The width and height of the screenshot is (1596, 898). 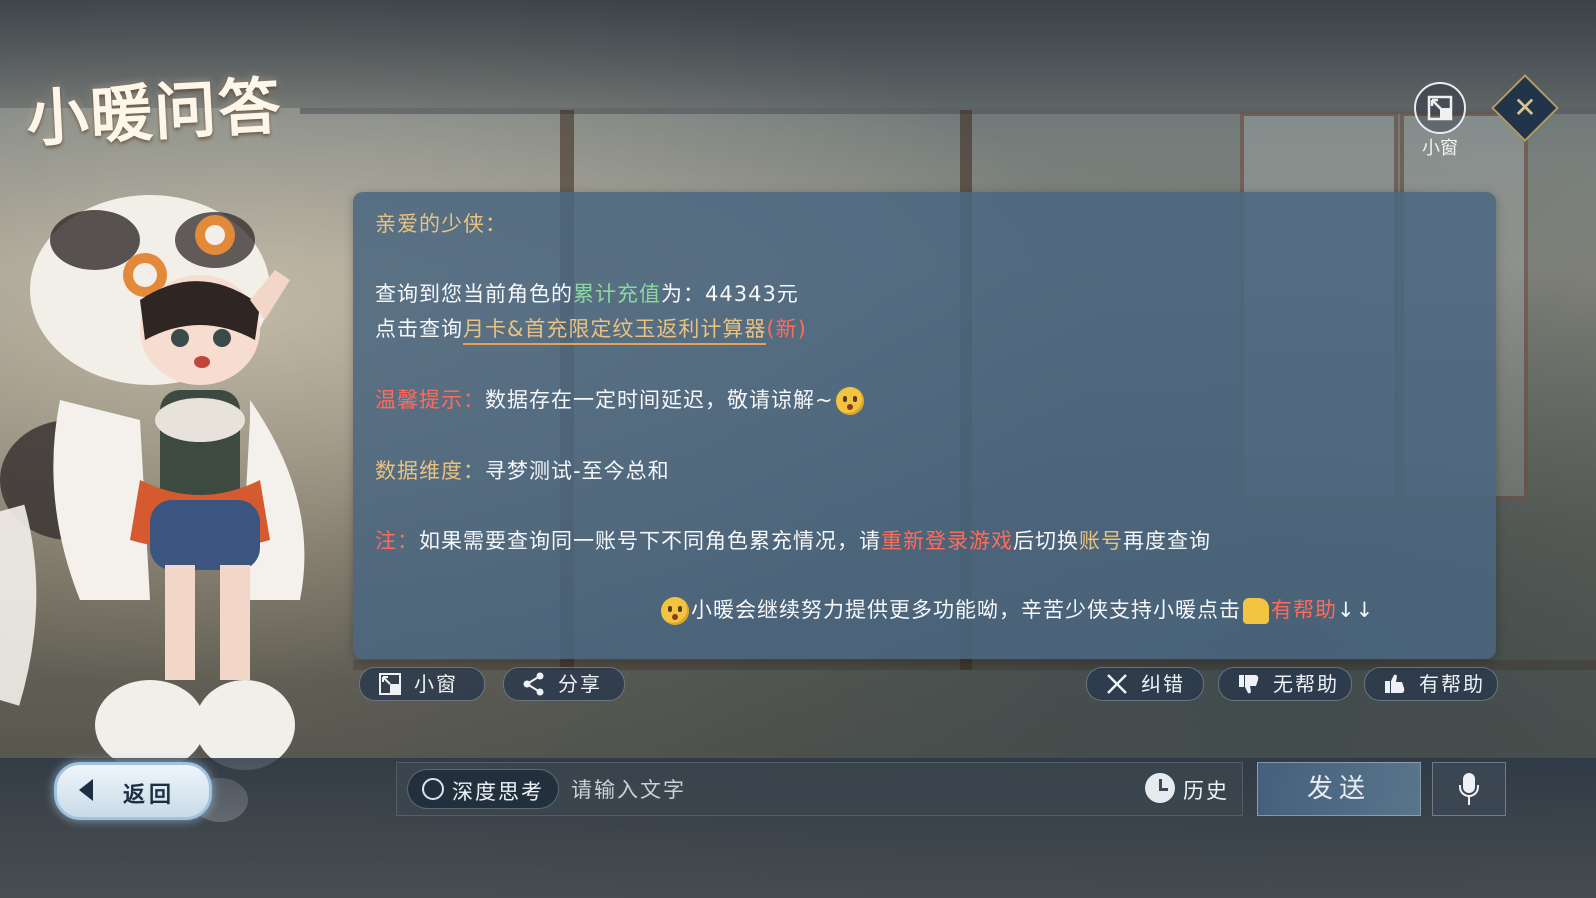 What do you see at coordinates (498, 792) in the screenshot?
I see `deep-think-label: 深度思考` at bounding box center [498, 792].